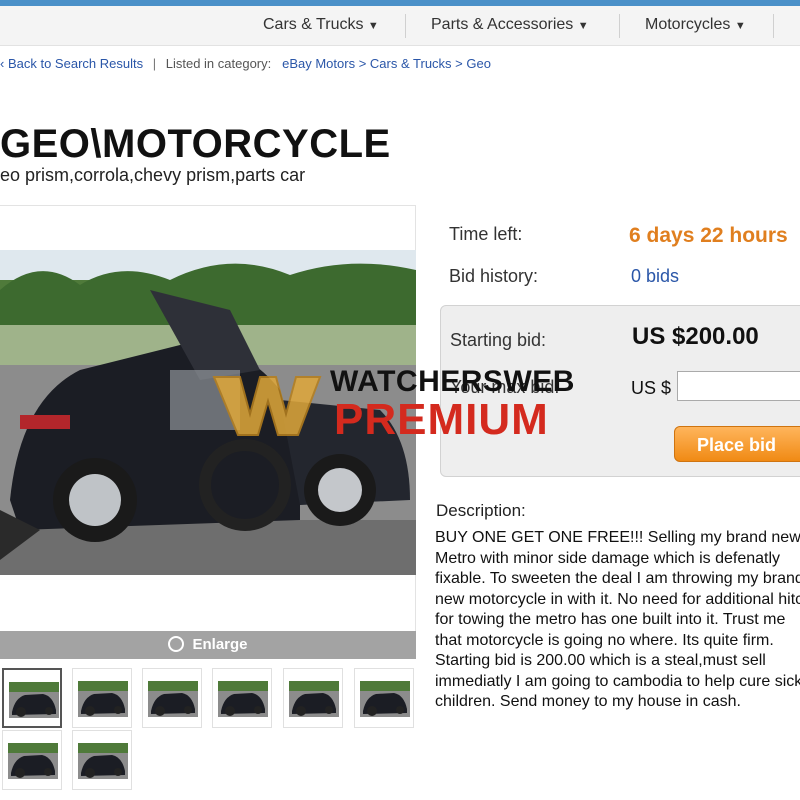 The image size is (800, 800). What do you see at coordinates (452, 381) in the screenshot?
I see `watermark-line1: WATCHERSWEB` at bounding box center [452, 381].